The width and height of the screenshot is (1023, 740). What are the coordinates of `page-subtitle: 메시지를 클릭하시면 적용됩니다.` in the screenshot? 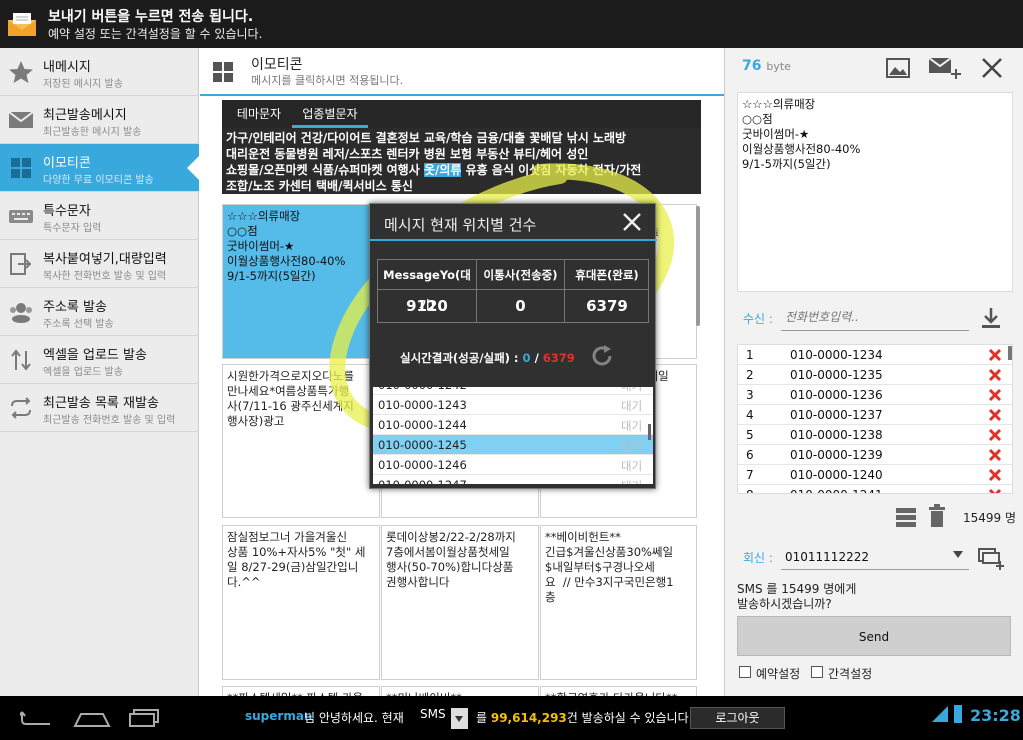 It's located at (327, 80).